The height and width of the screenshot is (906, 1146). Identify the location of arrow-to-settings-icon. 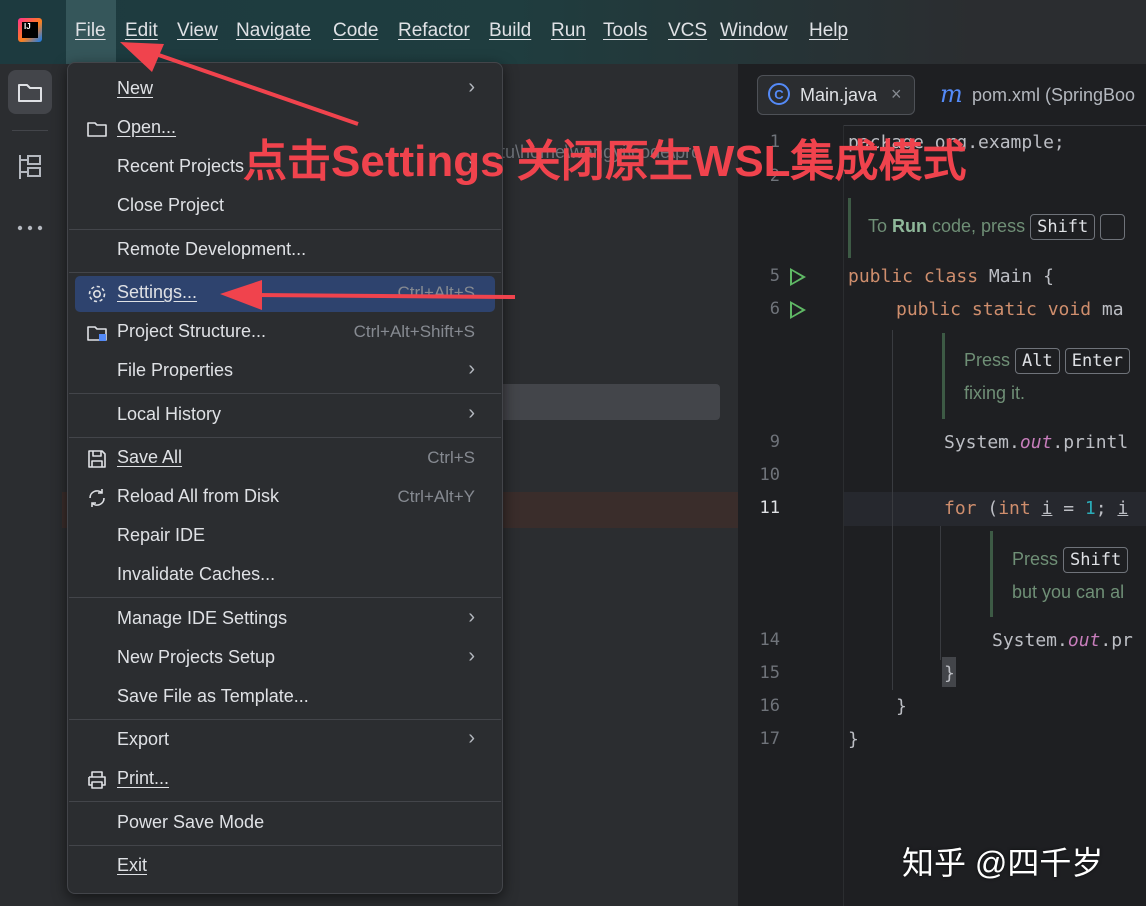
(368, 295).